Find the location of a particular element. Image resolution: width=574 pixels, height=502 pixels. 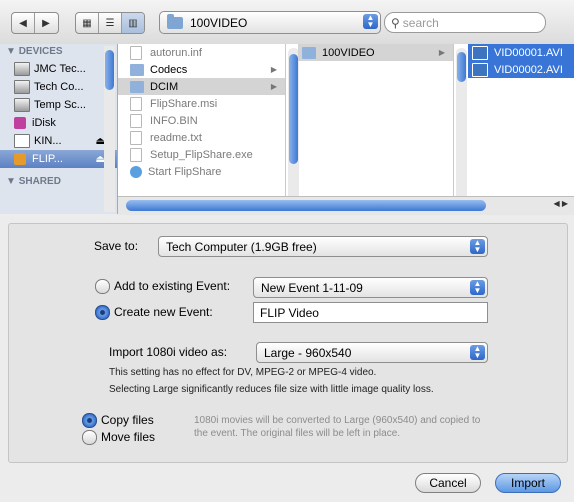

column-view-icon: ▥ is located at coordinates (133, 23).